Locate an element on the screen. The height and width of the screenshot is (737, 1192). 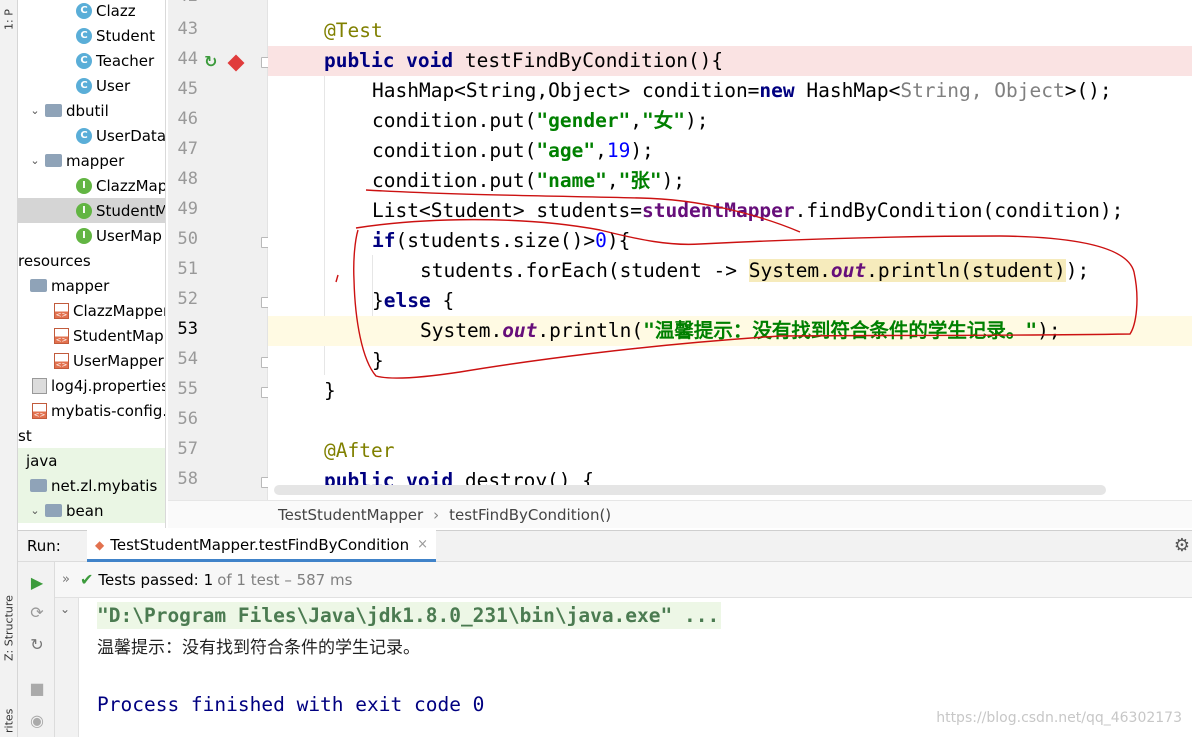
close-icon: × is located at coordinates (422, 544).